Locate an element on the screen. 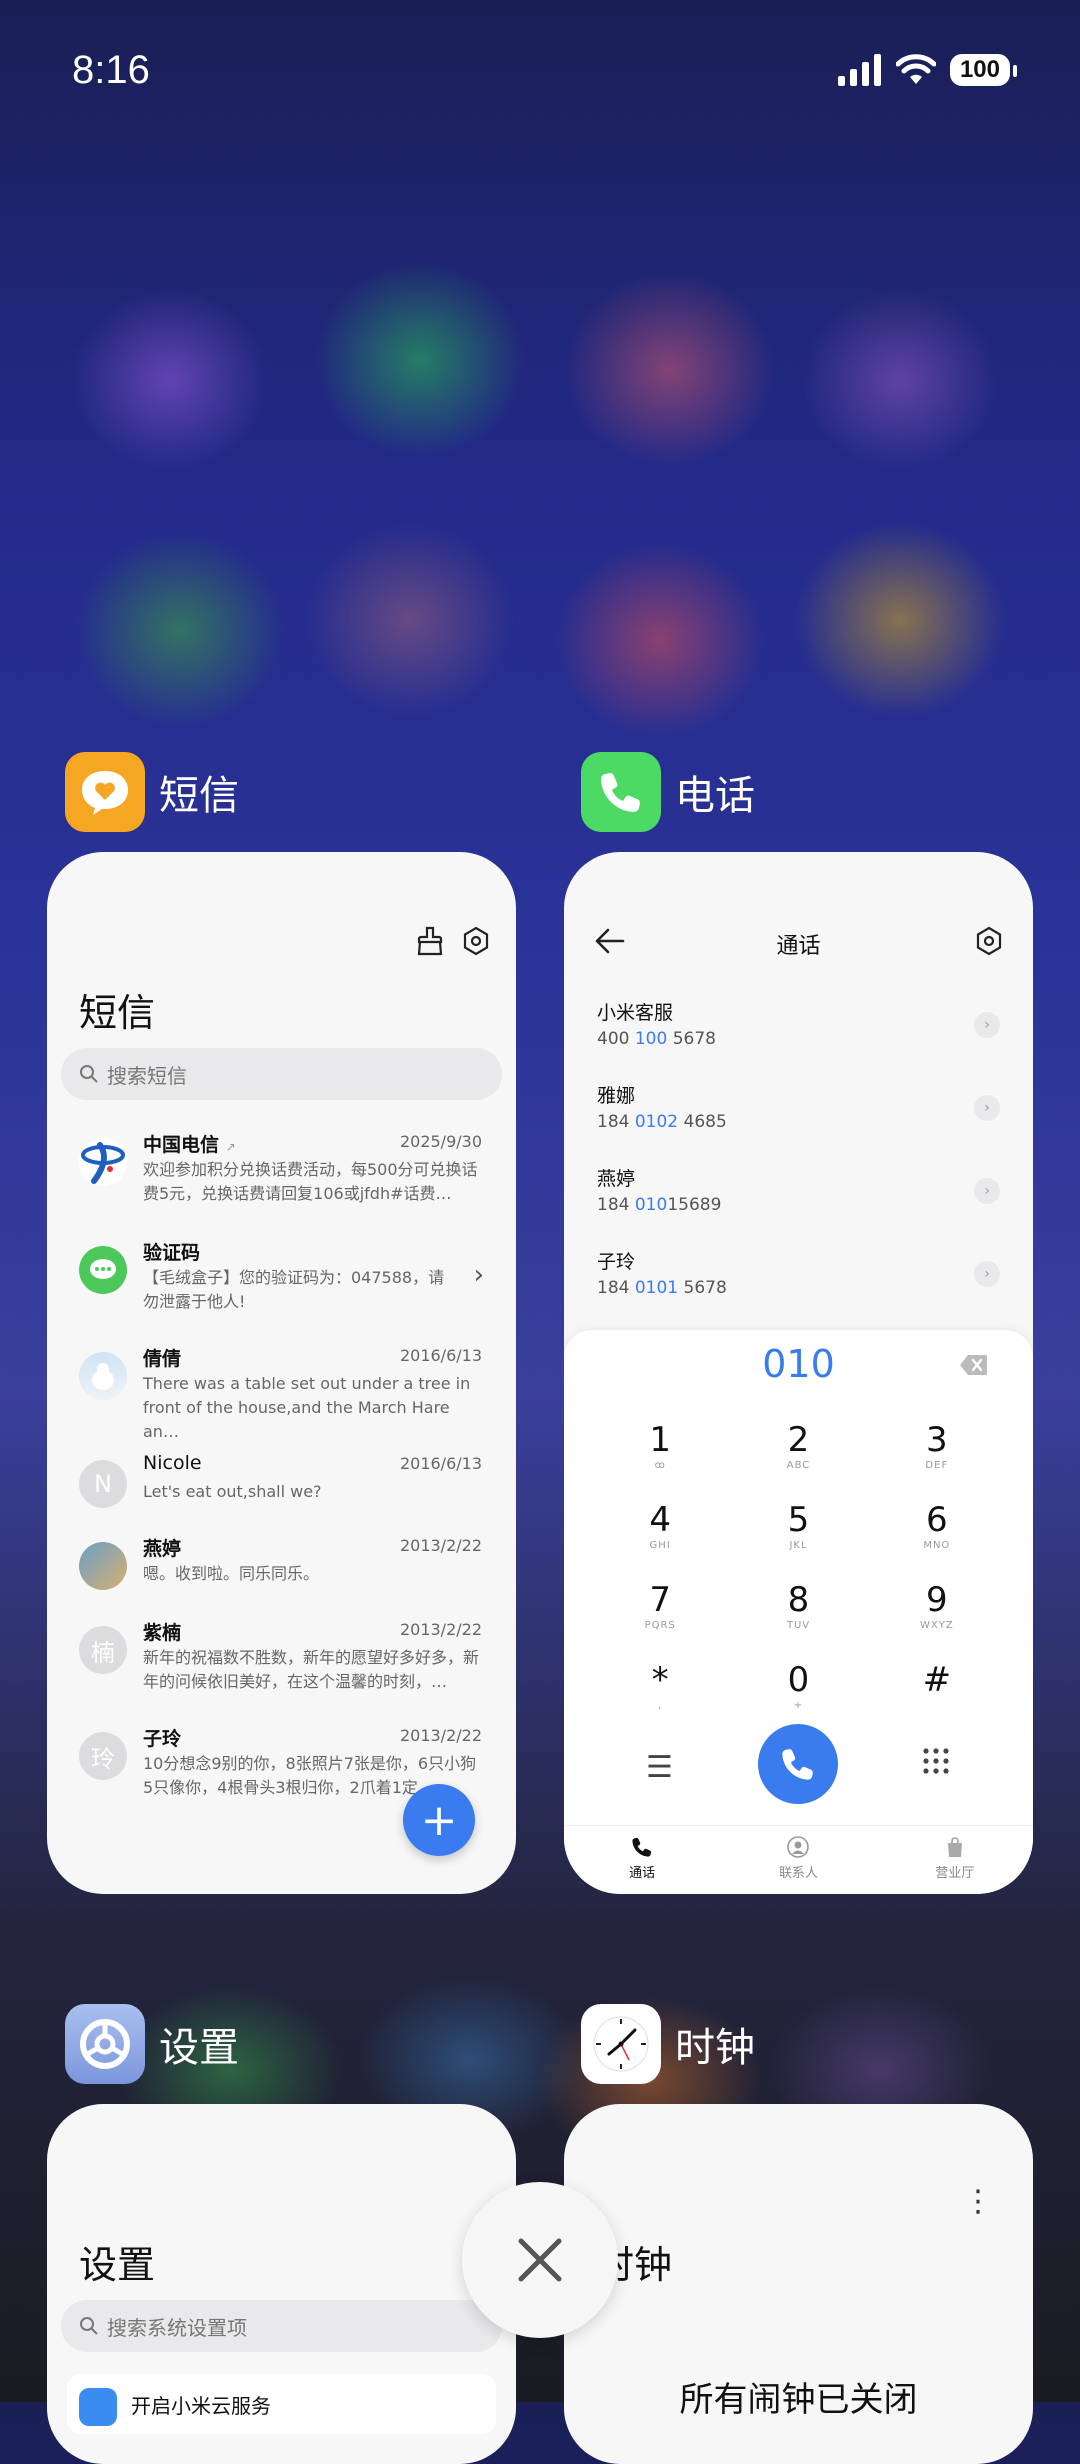  dialpad-grid-icon is located at coordinates (936, 1761).